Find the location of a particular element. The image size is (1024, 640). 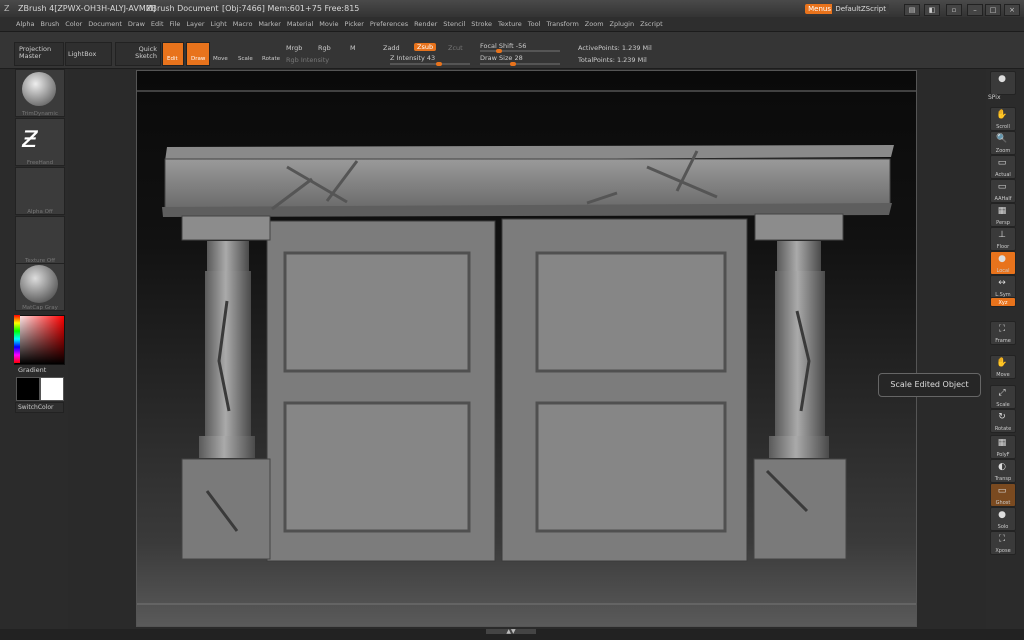

right-button-label: Local is located at coordinates (1003, 271).